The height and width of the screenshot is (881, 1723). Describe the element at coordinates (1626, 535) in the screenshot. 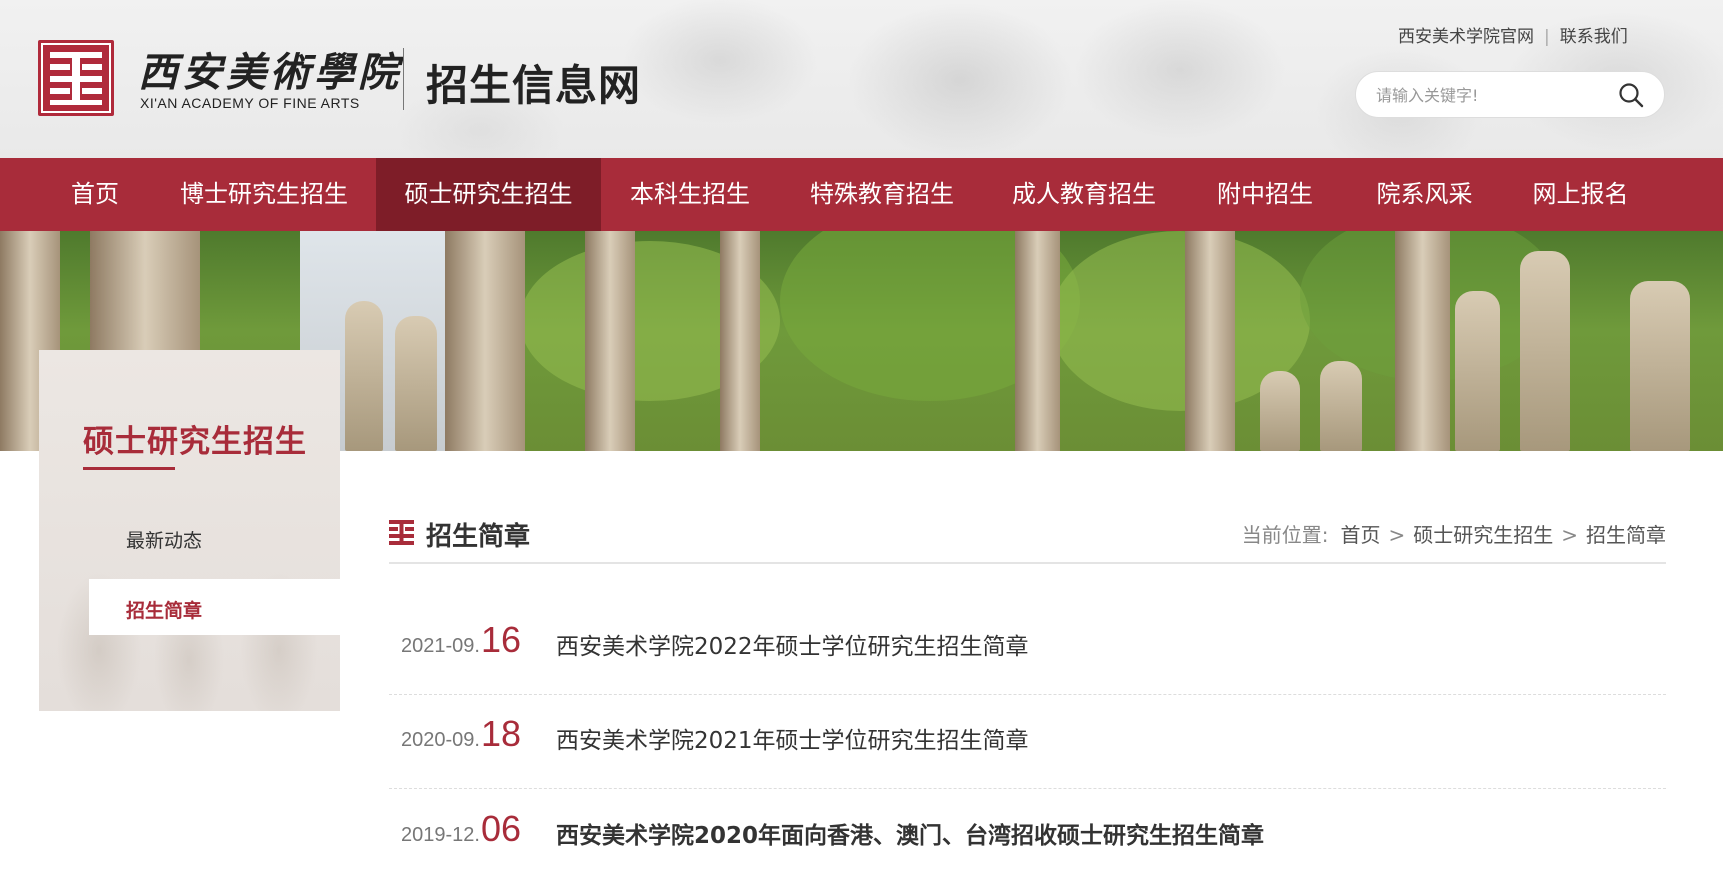

I see `breadcrumb-current: 招生简章` at that location.